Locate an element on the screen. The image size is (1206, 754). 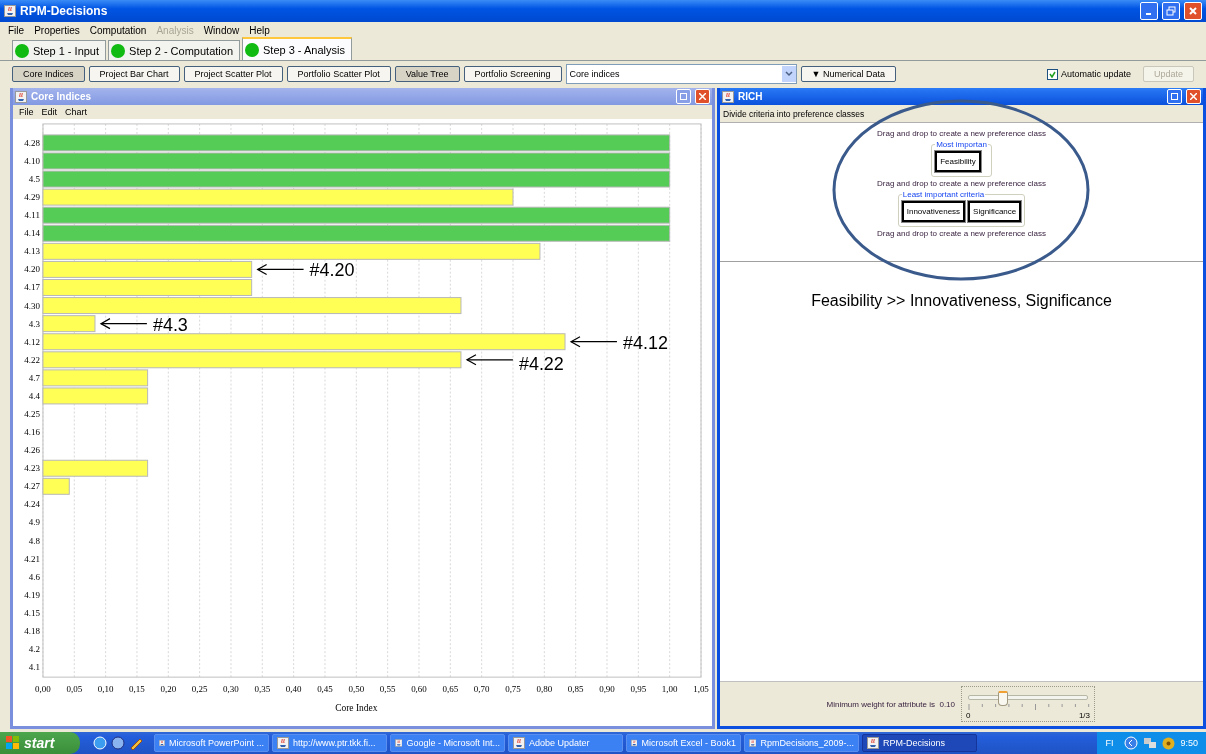
taskbar-button: Microsoft Excel - Book1 is located at coordinates (683, 743).